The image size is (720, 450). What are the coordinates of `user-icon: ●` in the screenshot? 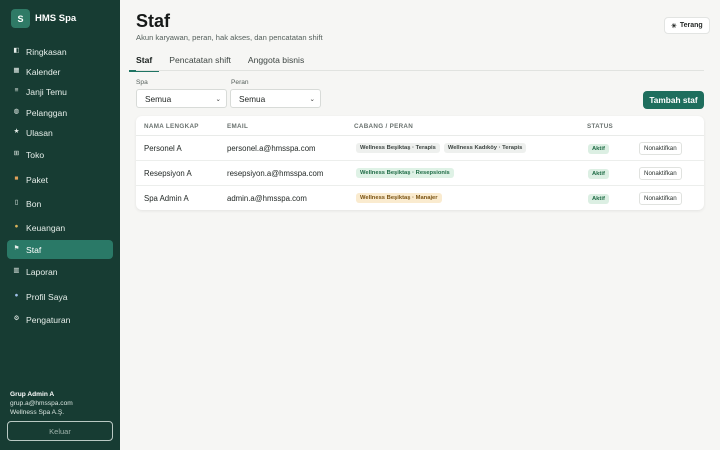 It's located at (16, 296).